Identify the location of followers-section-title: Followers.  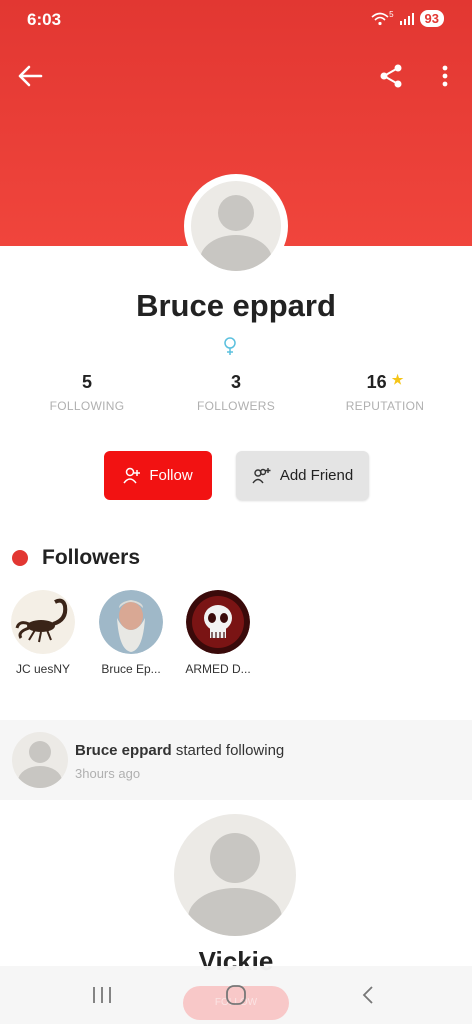
(91, 557).